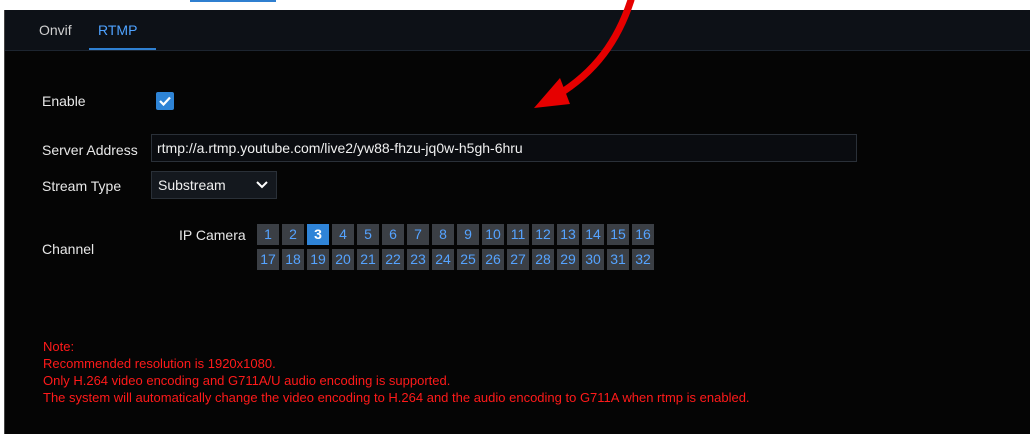 The image size is (1030, 434). I want to click on channel-row-1: 1 2 3 4 5 6 7 8 9 10 11 12 13 14 15 16, so click(455, 234).